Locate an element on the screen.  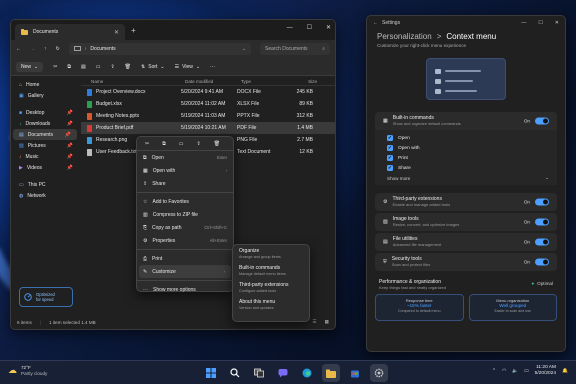
sort-button: ⇅ Sort ⌄ is located at coordinates (153, 67).